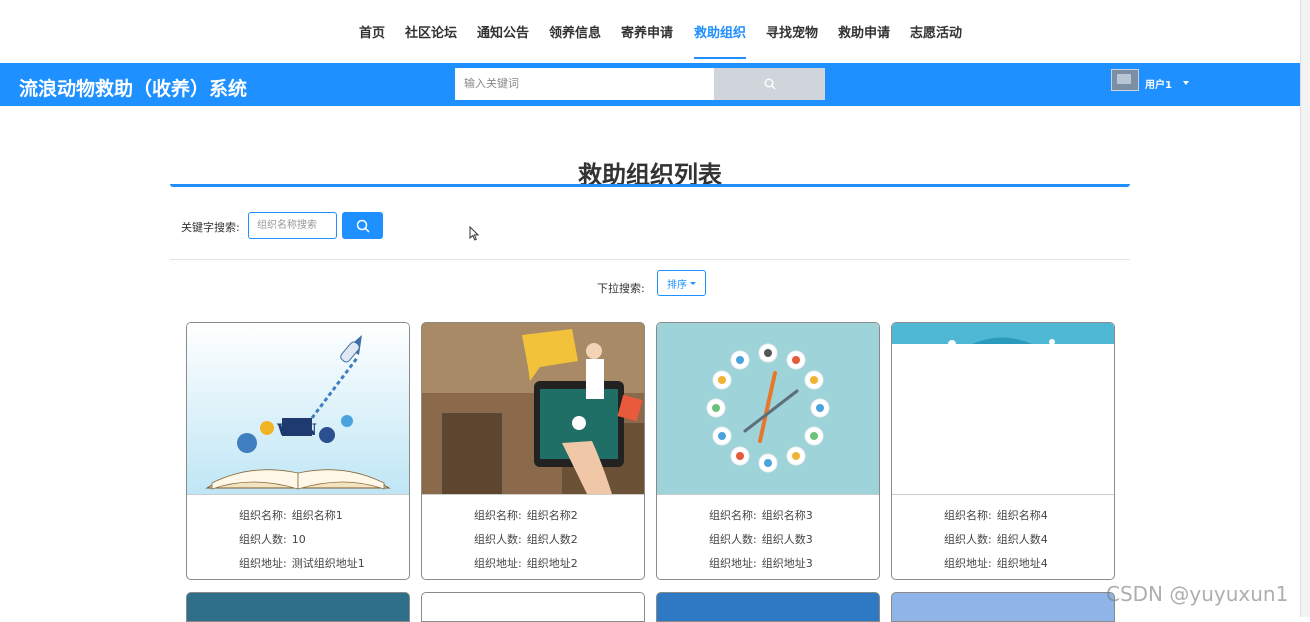 This screenshot has height=622, width=1310. Describe the element at coordinates (787, 539) in the screenshot. I see `org-count-value: 组织人数3` at that location.